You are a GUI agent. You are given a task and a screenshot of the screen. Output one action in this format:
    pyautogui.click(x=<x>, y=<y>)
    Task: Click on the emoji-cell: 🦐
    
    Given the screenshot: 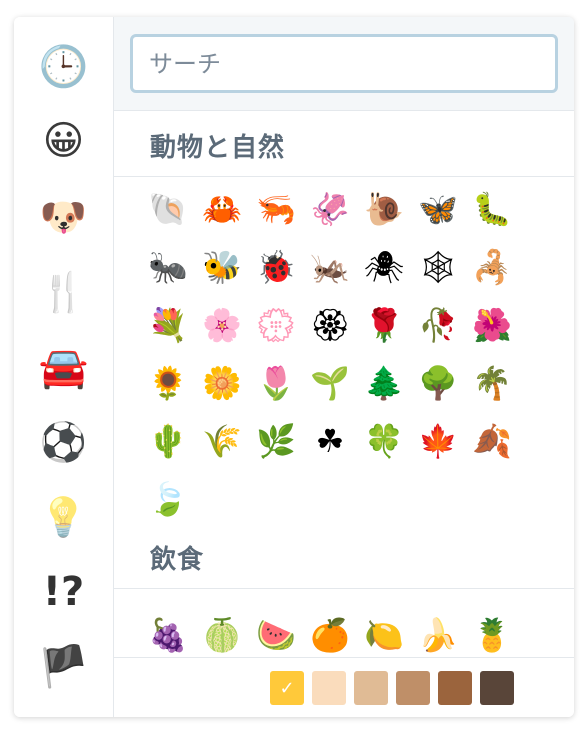 What is the action you would take?
    pyautogui.click(x=276, y=209)
    